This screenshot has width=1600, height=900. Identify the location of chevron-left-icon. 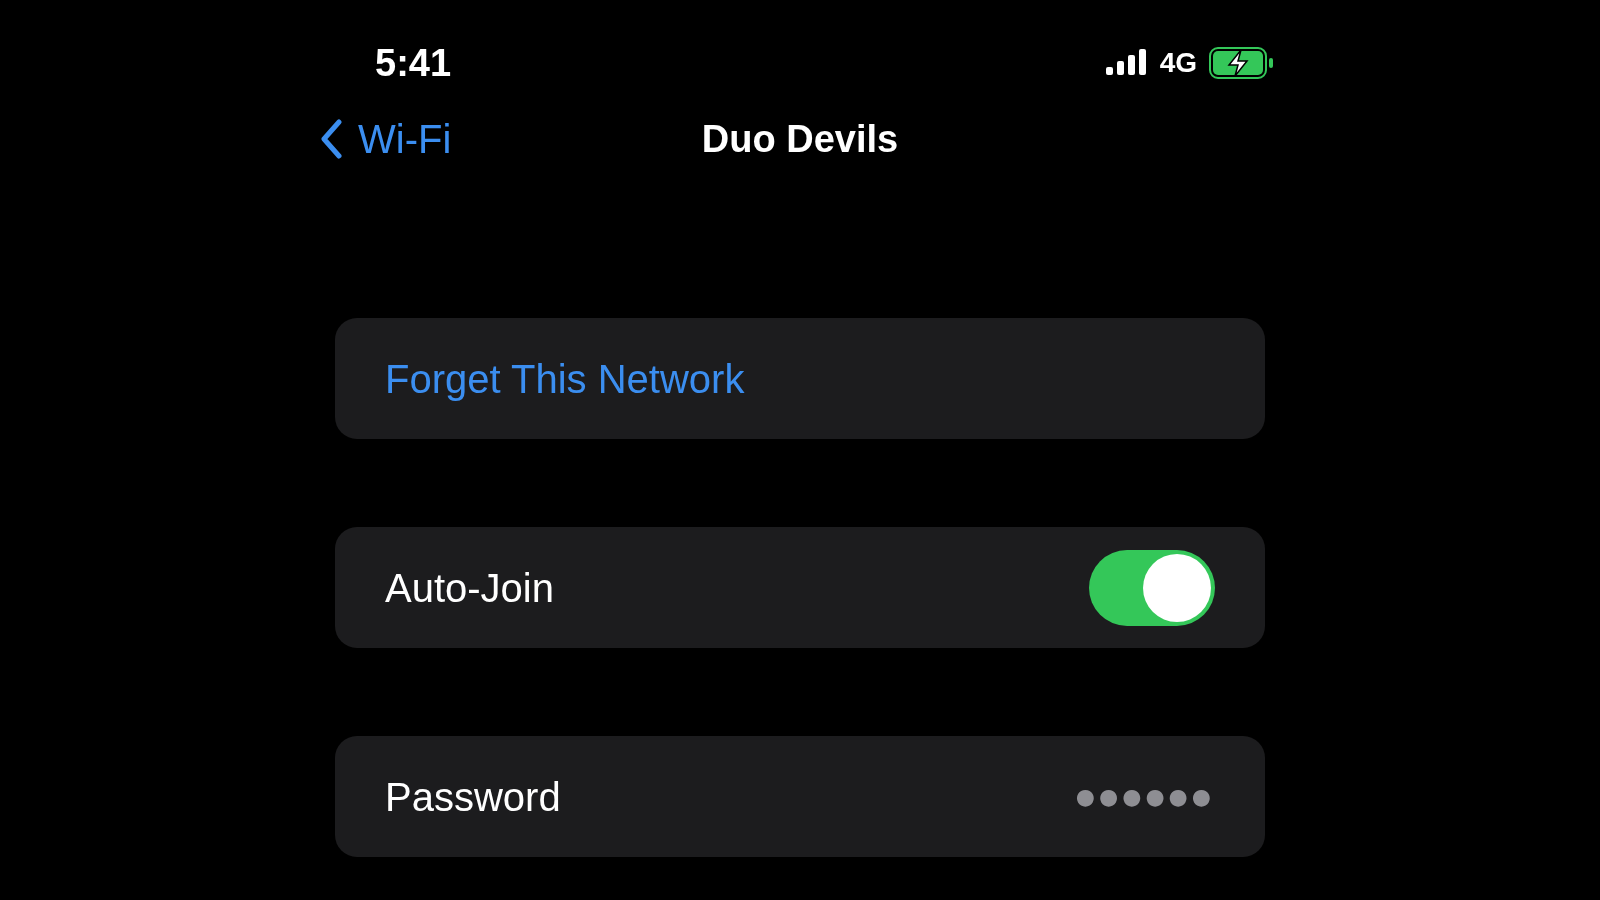
(331, 139).